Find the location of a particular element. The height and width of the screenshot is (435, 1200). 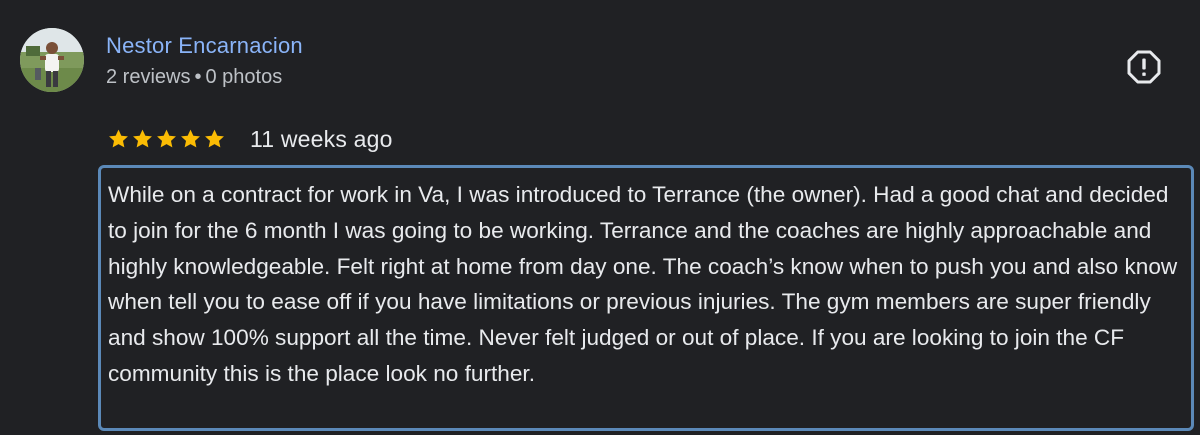

reviews-count: 2 reviews is located at coordinates (148, 77).